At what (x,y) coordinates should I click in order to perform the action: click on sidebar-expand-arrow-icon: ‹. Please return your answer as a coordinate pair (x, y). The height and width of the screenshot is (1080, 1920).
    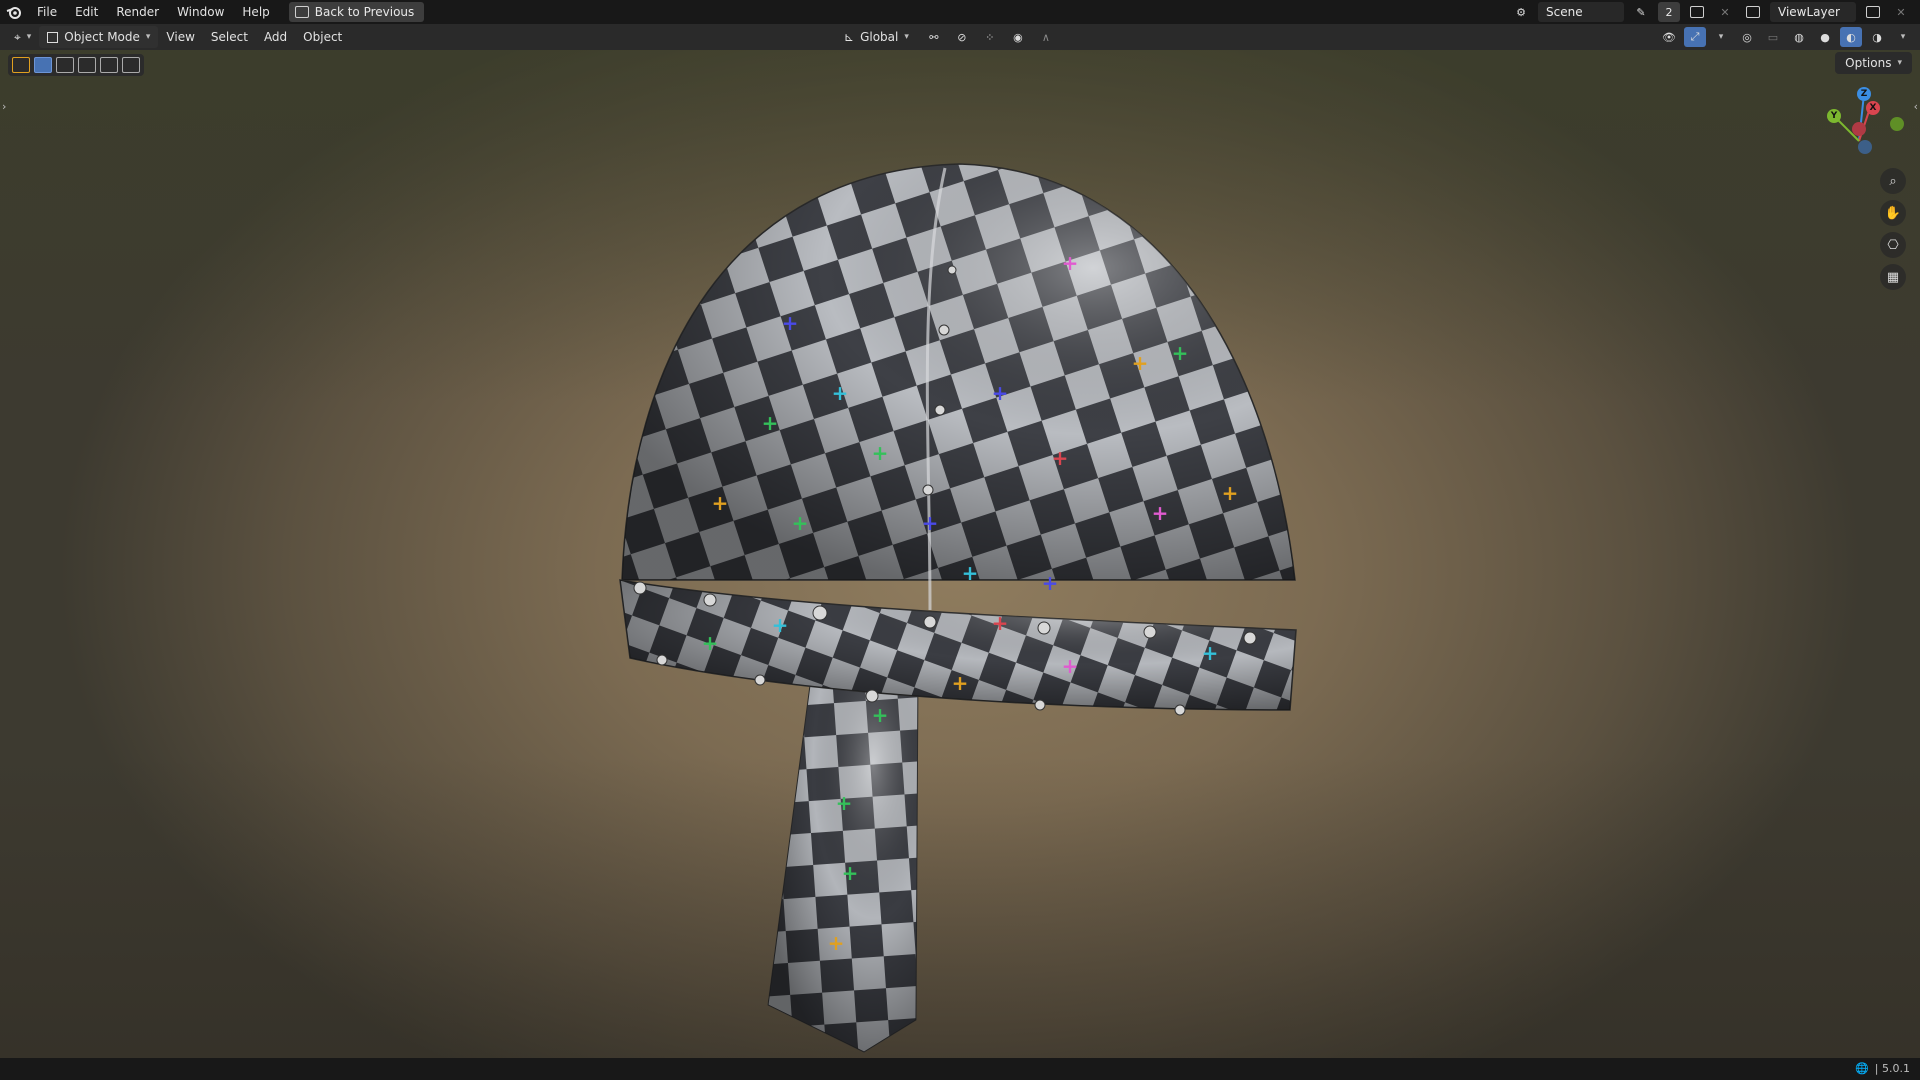
    Looking at the image, I should click on (1916, 106).